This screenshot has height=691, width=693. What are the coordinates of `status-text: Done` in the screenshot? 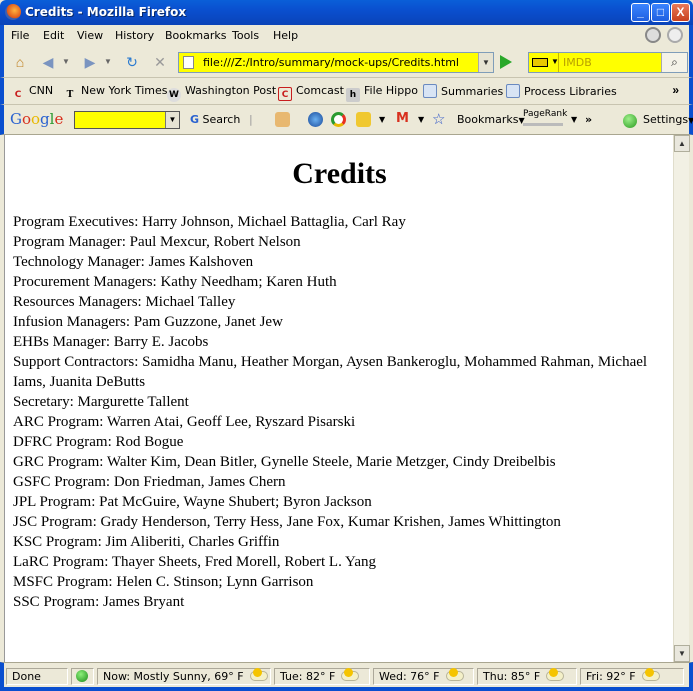 It's located at (37, 676).